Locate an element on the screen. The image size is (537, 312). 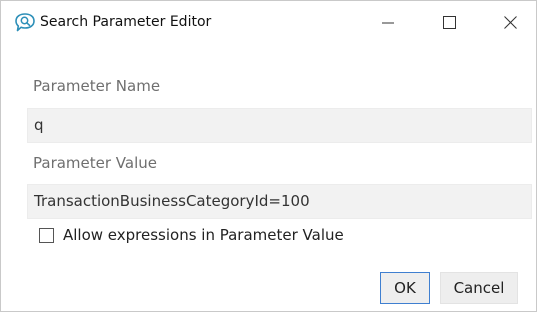
parameter-value-label: Parameter Value is located at coordinates (95, 163).